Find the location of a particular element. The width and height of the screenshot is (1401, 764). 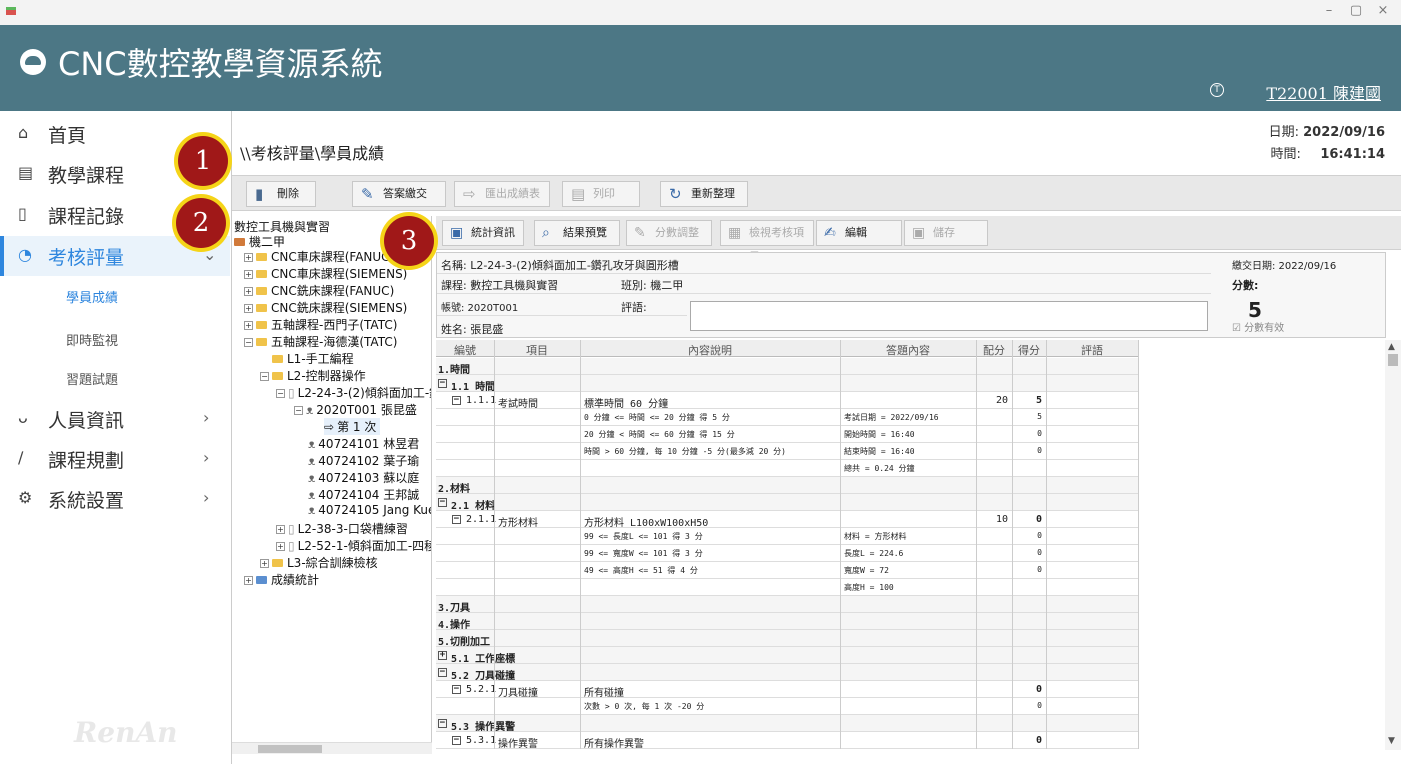

tree-horizontal-scrollbar is located at coordinates (332, 748).